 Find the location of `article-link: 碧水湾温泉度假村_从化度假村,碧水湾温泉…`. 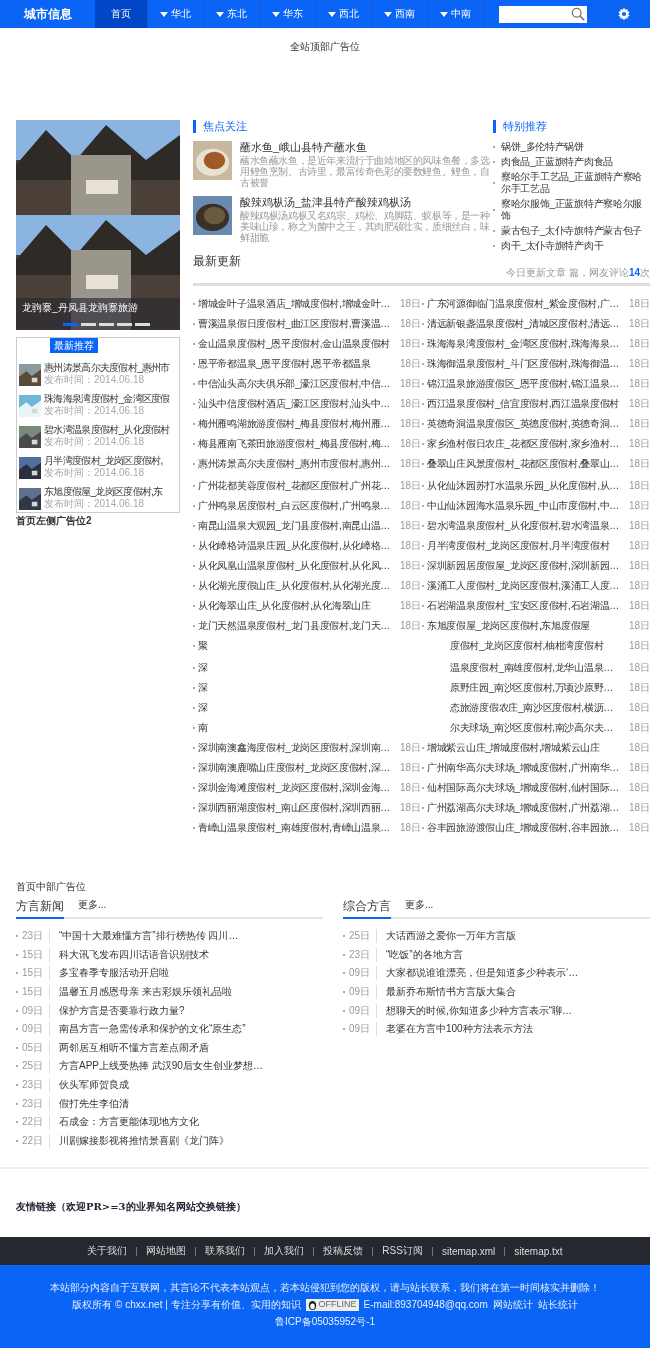

article-link: 碧水湾温泉度假村_从化度假村,碧水湾温泉… is located at coordinates (526, 526).